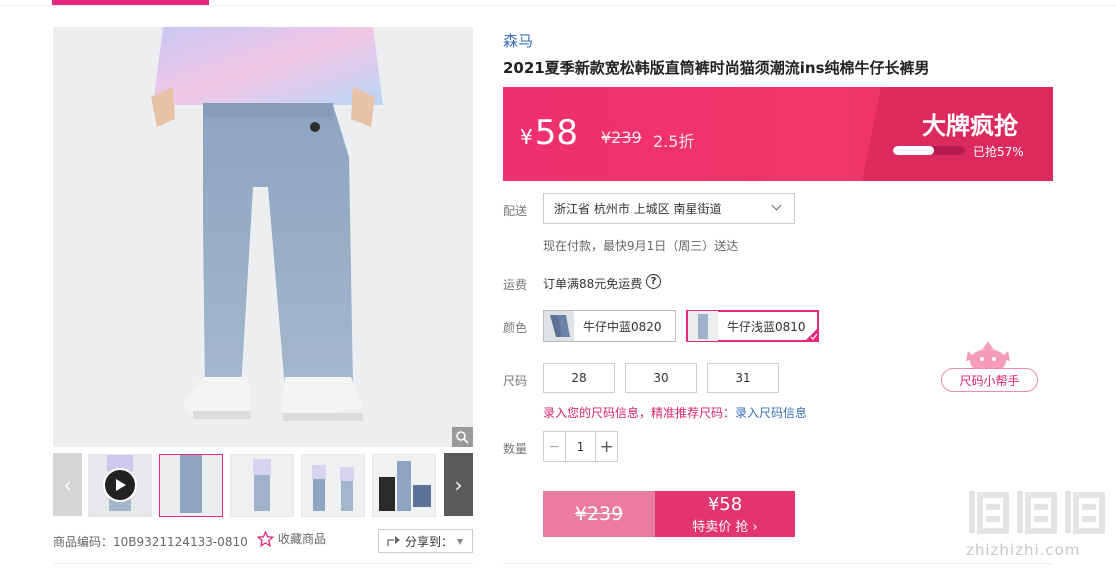 This screenshot has height=570, width=1116. I want to click on check-icon, so click(811, 334).